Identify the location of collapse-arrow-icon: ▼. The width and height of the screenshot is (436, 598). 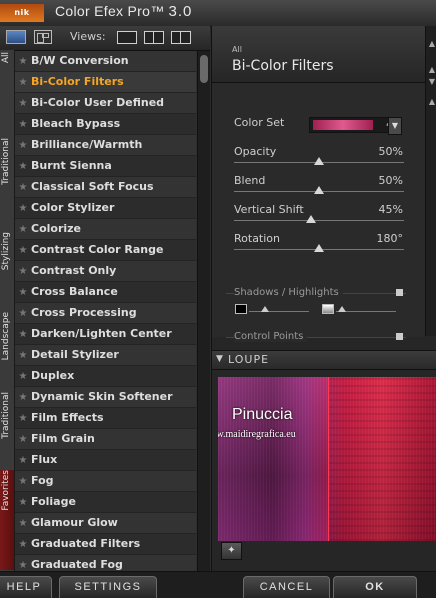
(219, 359).